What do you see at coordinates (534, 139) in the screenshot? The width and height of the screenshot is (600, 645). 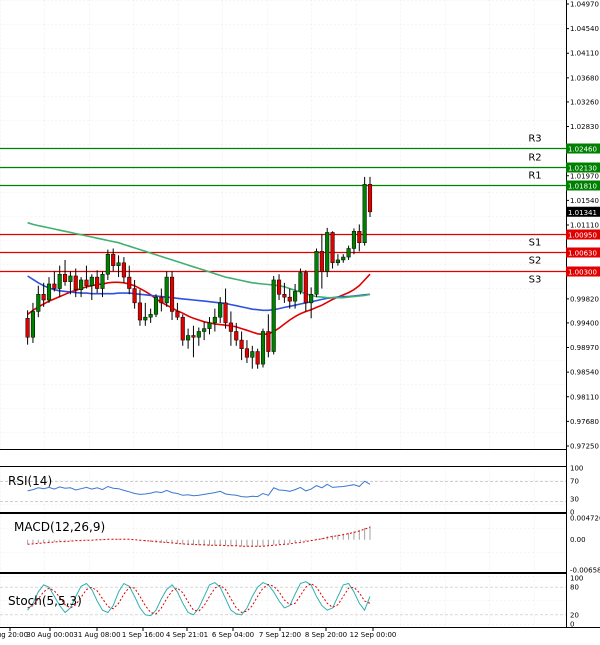 I see `level-name-r3: R3` at bounding box center [534, 139].